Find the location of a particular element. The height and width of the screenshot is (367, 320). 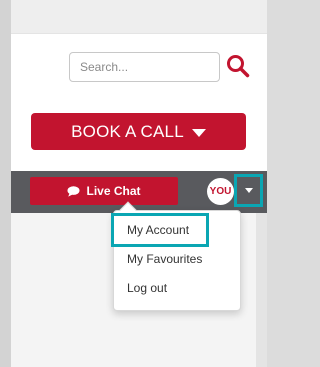

user-menu-toggle is located at coordinates (248, 190).